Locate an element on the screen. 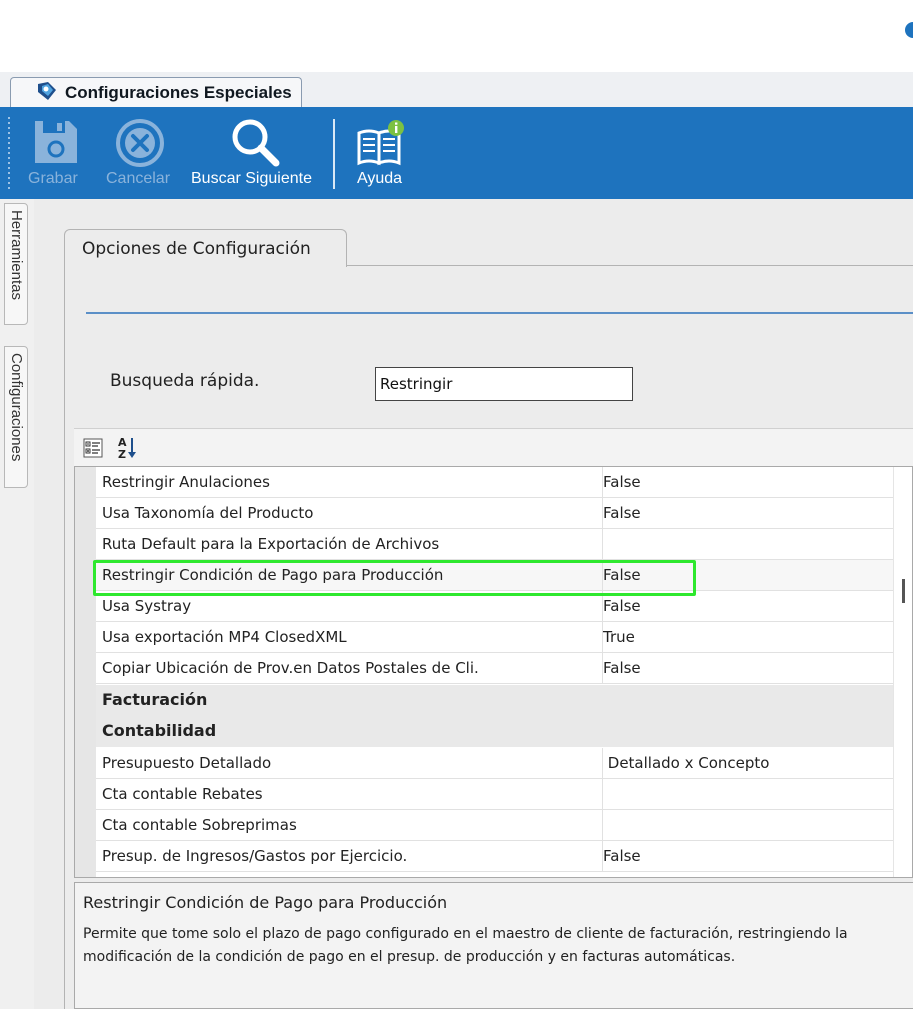  category-facturacion: Facturación is located at coordinates (494, 700).